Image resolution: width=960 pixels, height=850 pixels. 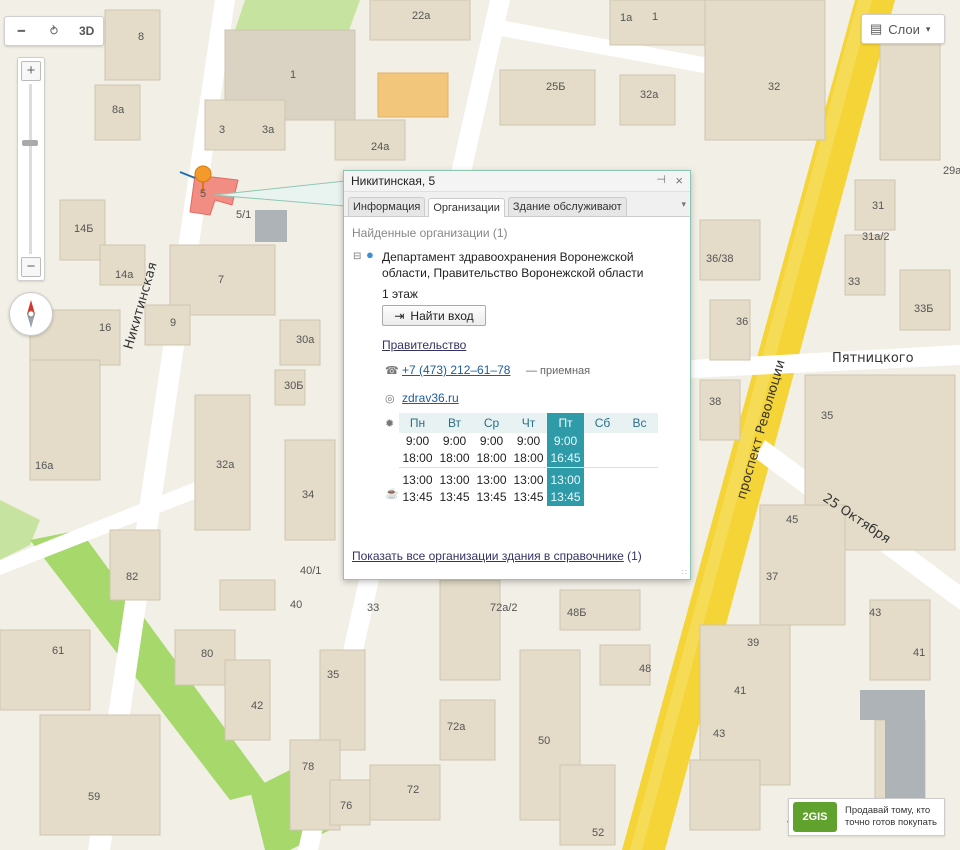 What do you see at coordinates (774, 87) in the screenshot?
I see `building-number: 32` at bounding box center [774, 87].